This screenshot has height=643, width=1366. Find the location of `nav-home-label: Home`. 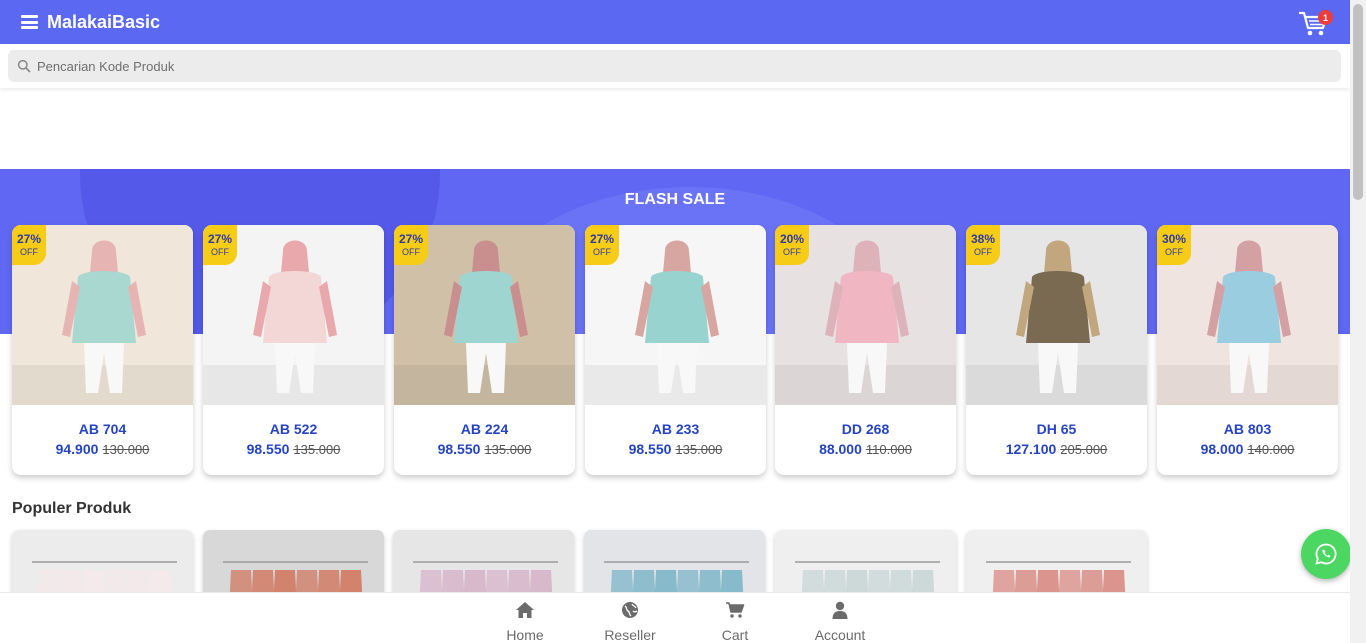

nav-home-label: Home is located at coordinates (525, 635).